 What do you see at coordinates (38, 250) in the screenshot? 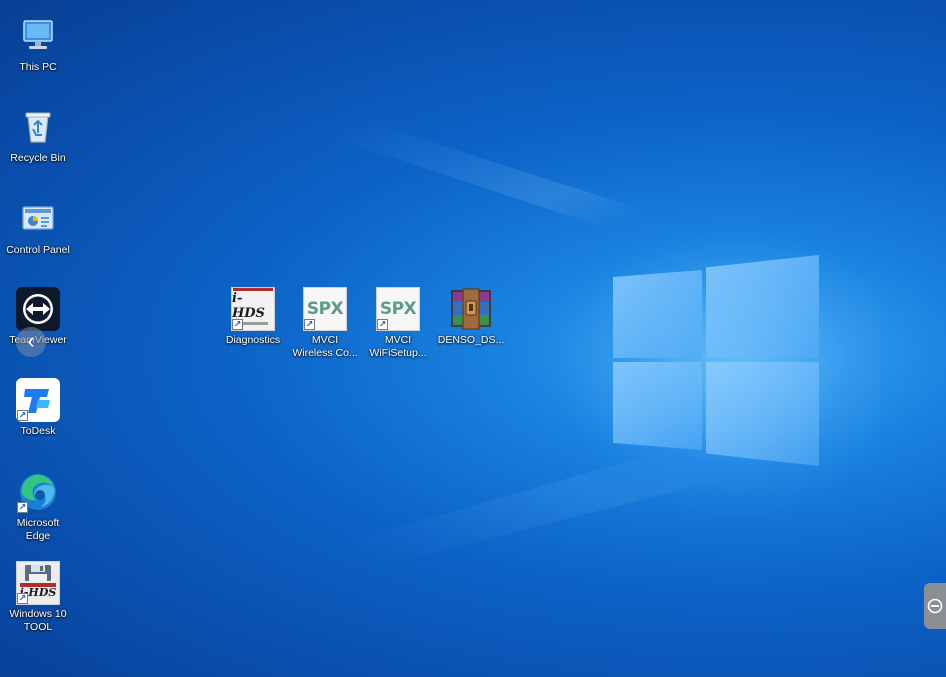
I see `desktop-icon-label: Control Panel` at bounding box center [38, 250].